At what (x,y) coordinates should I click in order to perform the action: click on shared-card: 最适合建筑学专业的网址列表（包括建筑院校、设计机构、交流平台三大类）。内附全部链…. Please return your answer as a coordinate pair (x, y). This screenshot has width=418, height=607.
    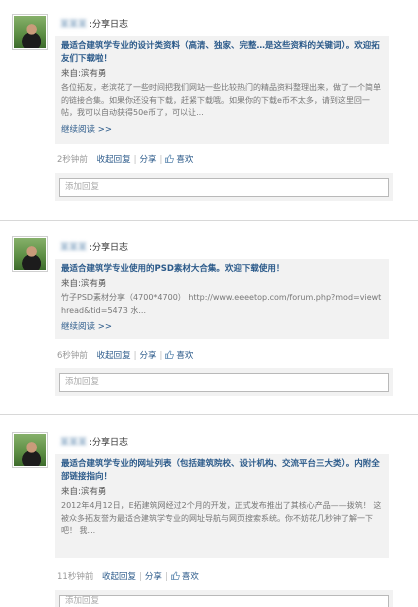
    Looking at the image, I should click on (222, 506).